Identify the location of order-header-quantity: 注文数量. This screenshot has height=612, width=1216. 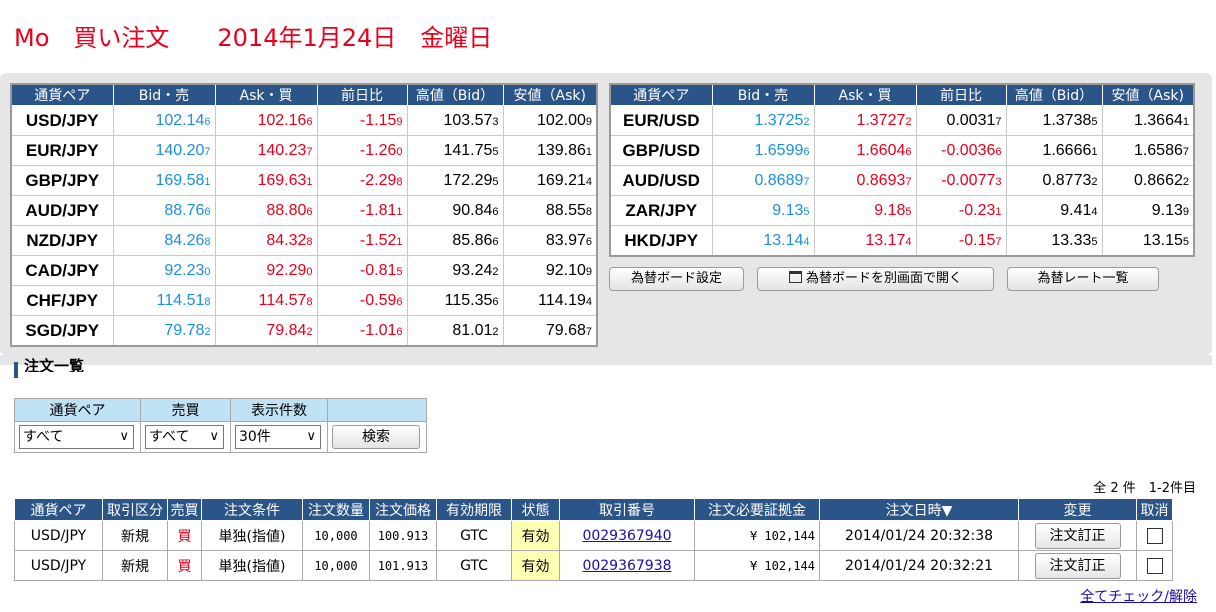
(336, 509).